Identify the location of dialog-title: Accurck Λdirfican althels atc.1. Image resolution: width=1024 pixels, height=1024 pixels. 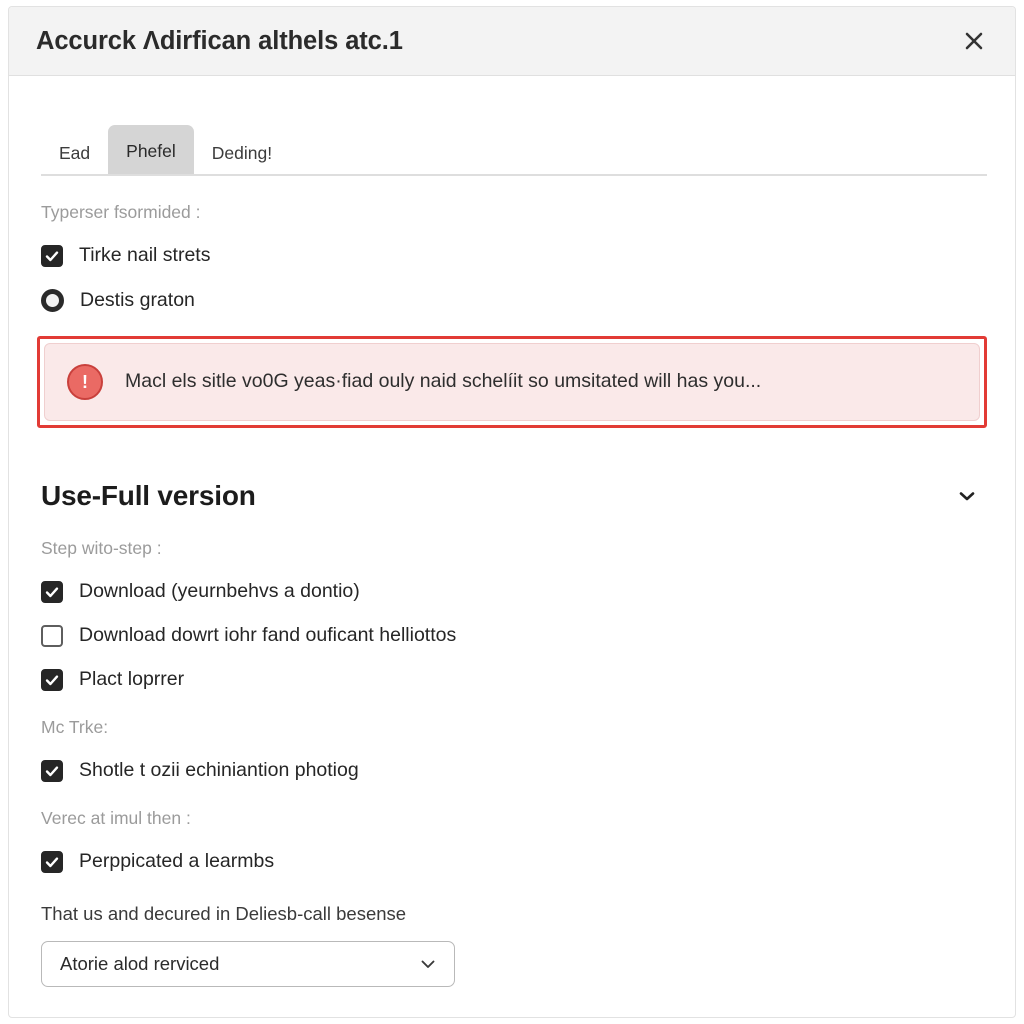
(219, 40).